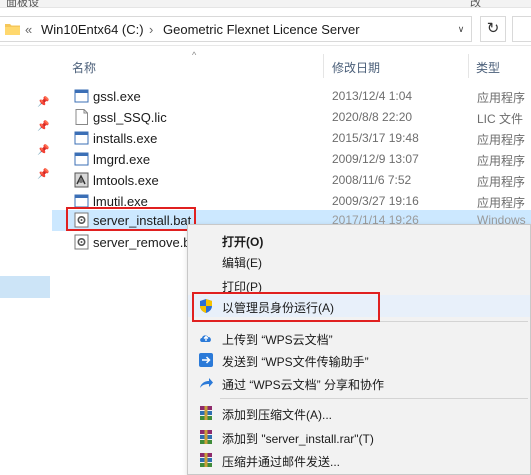 The height and width of the screenshot is (475, 531). I want to click on search-box, so click(521, 29).